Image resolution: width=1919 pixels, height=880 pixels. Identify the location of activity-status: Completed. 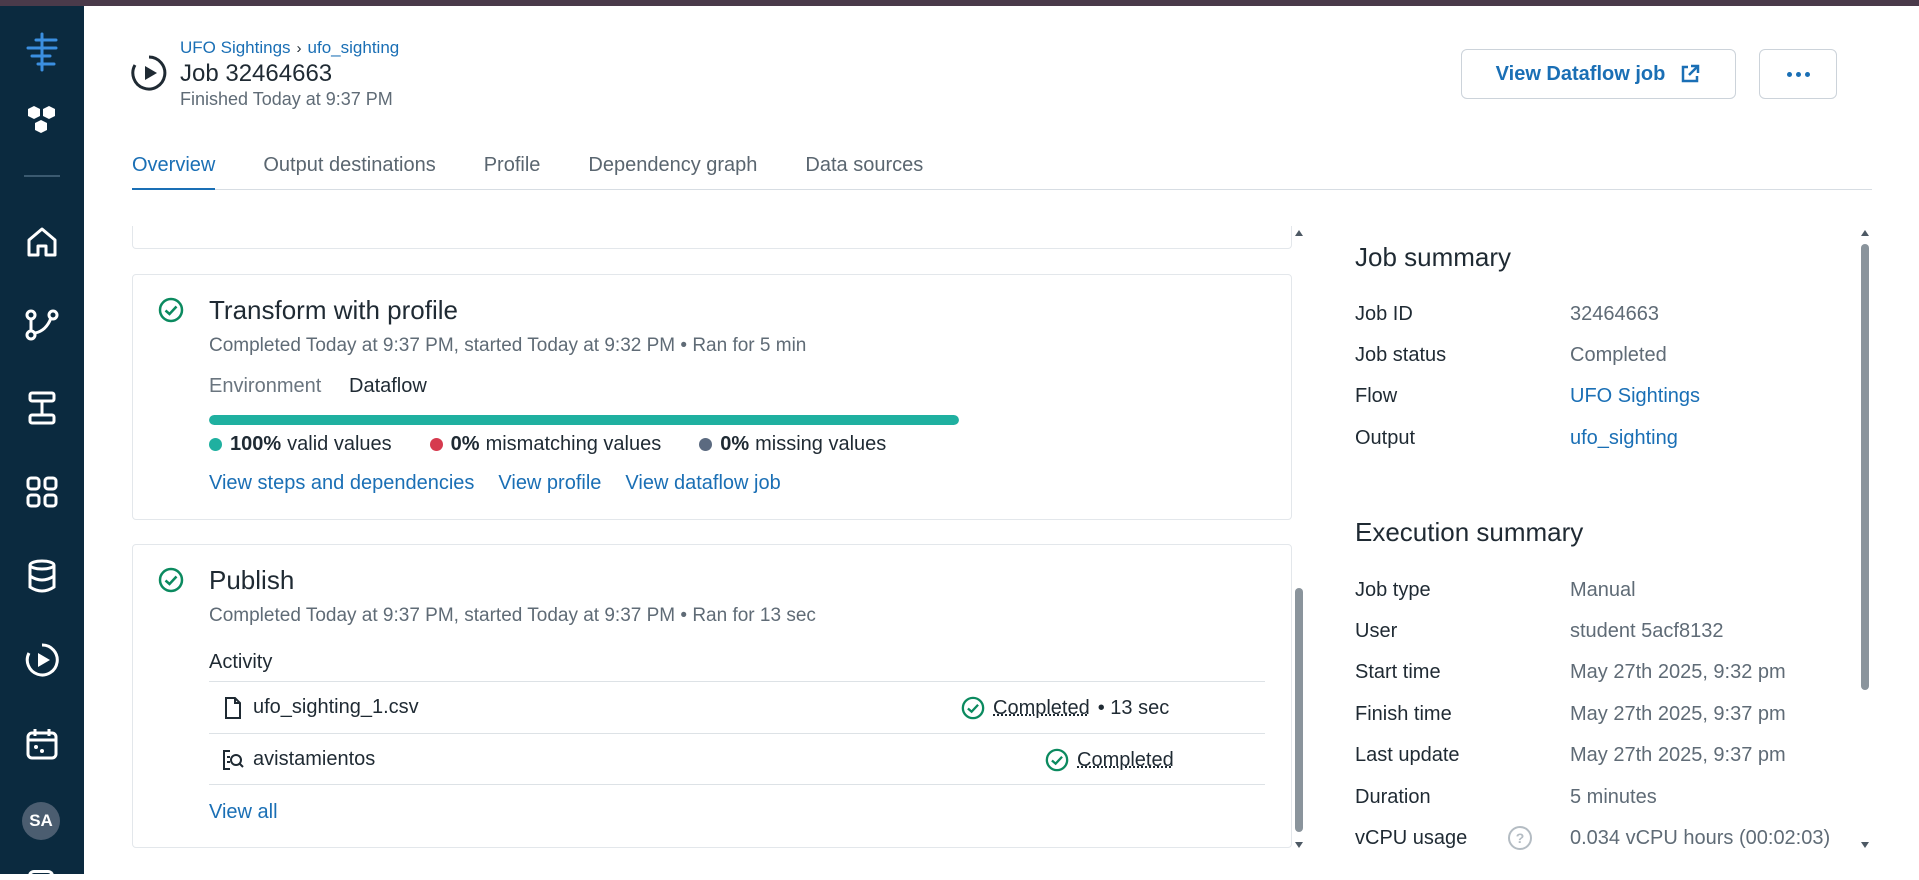
(1109, 760).